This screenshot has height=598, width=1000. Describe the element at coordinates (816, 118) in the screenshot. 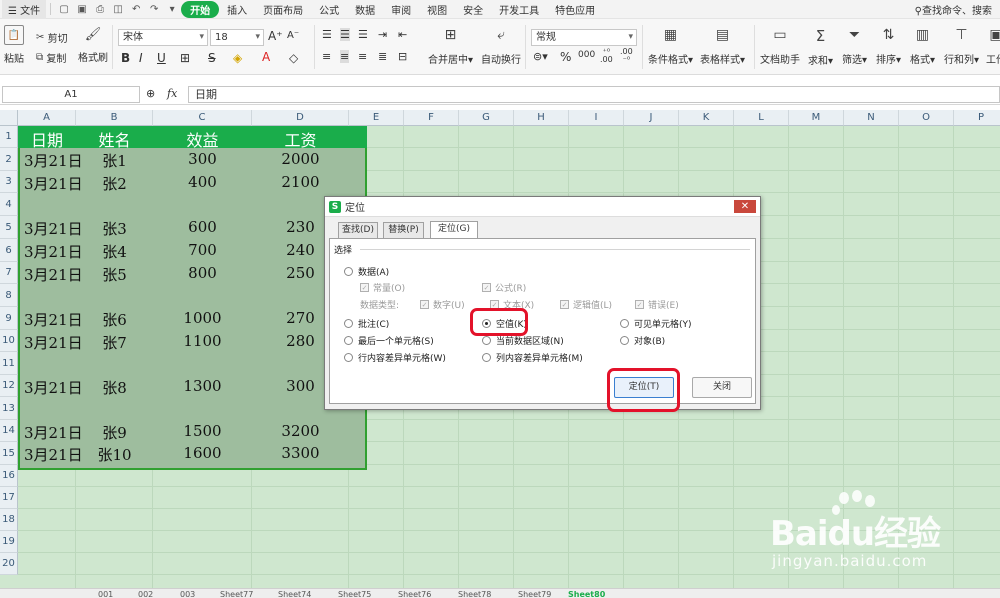

I see `column-header-m: M` at that location.